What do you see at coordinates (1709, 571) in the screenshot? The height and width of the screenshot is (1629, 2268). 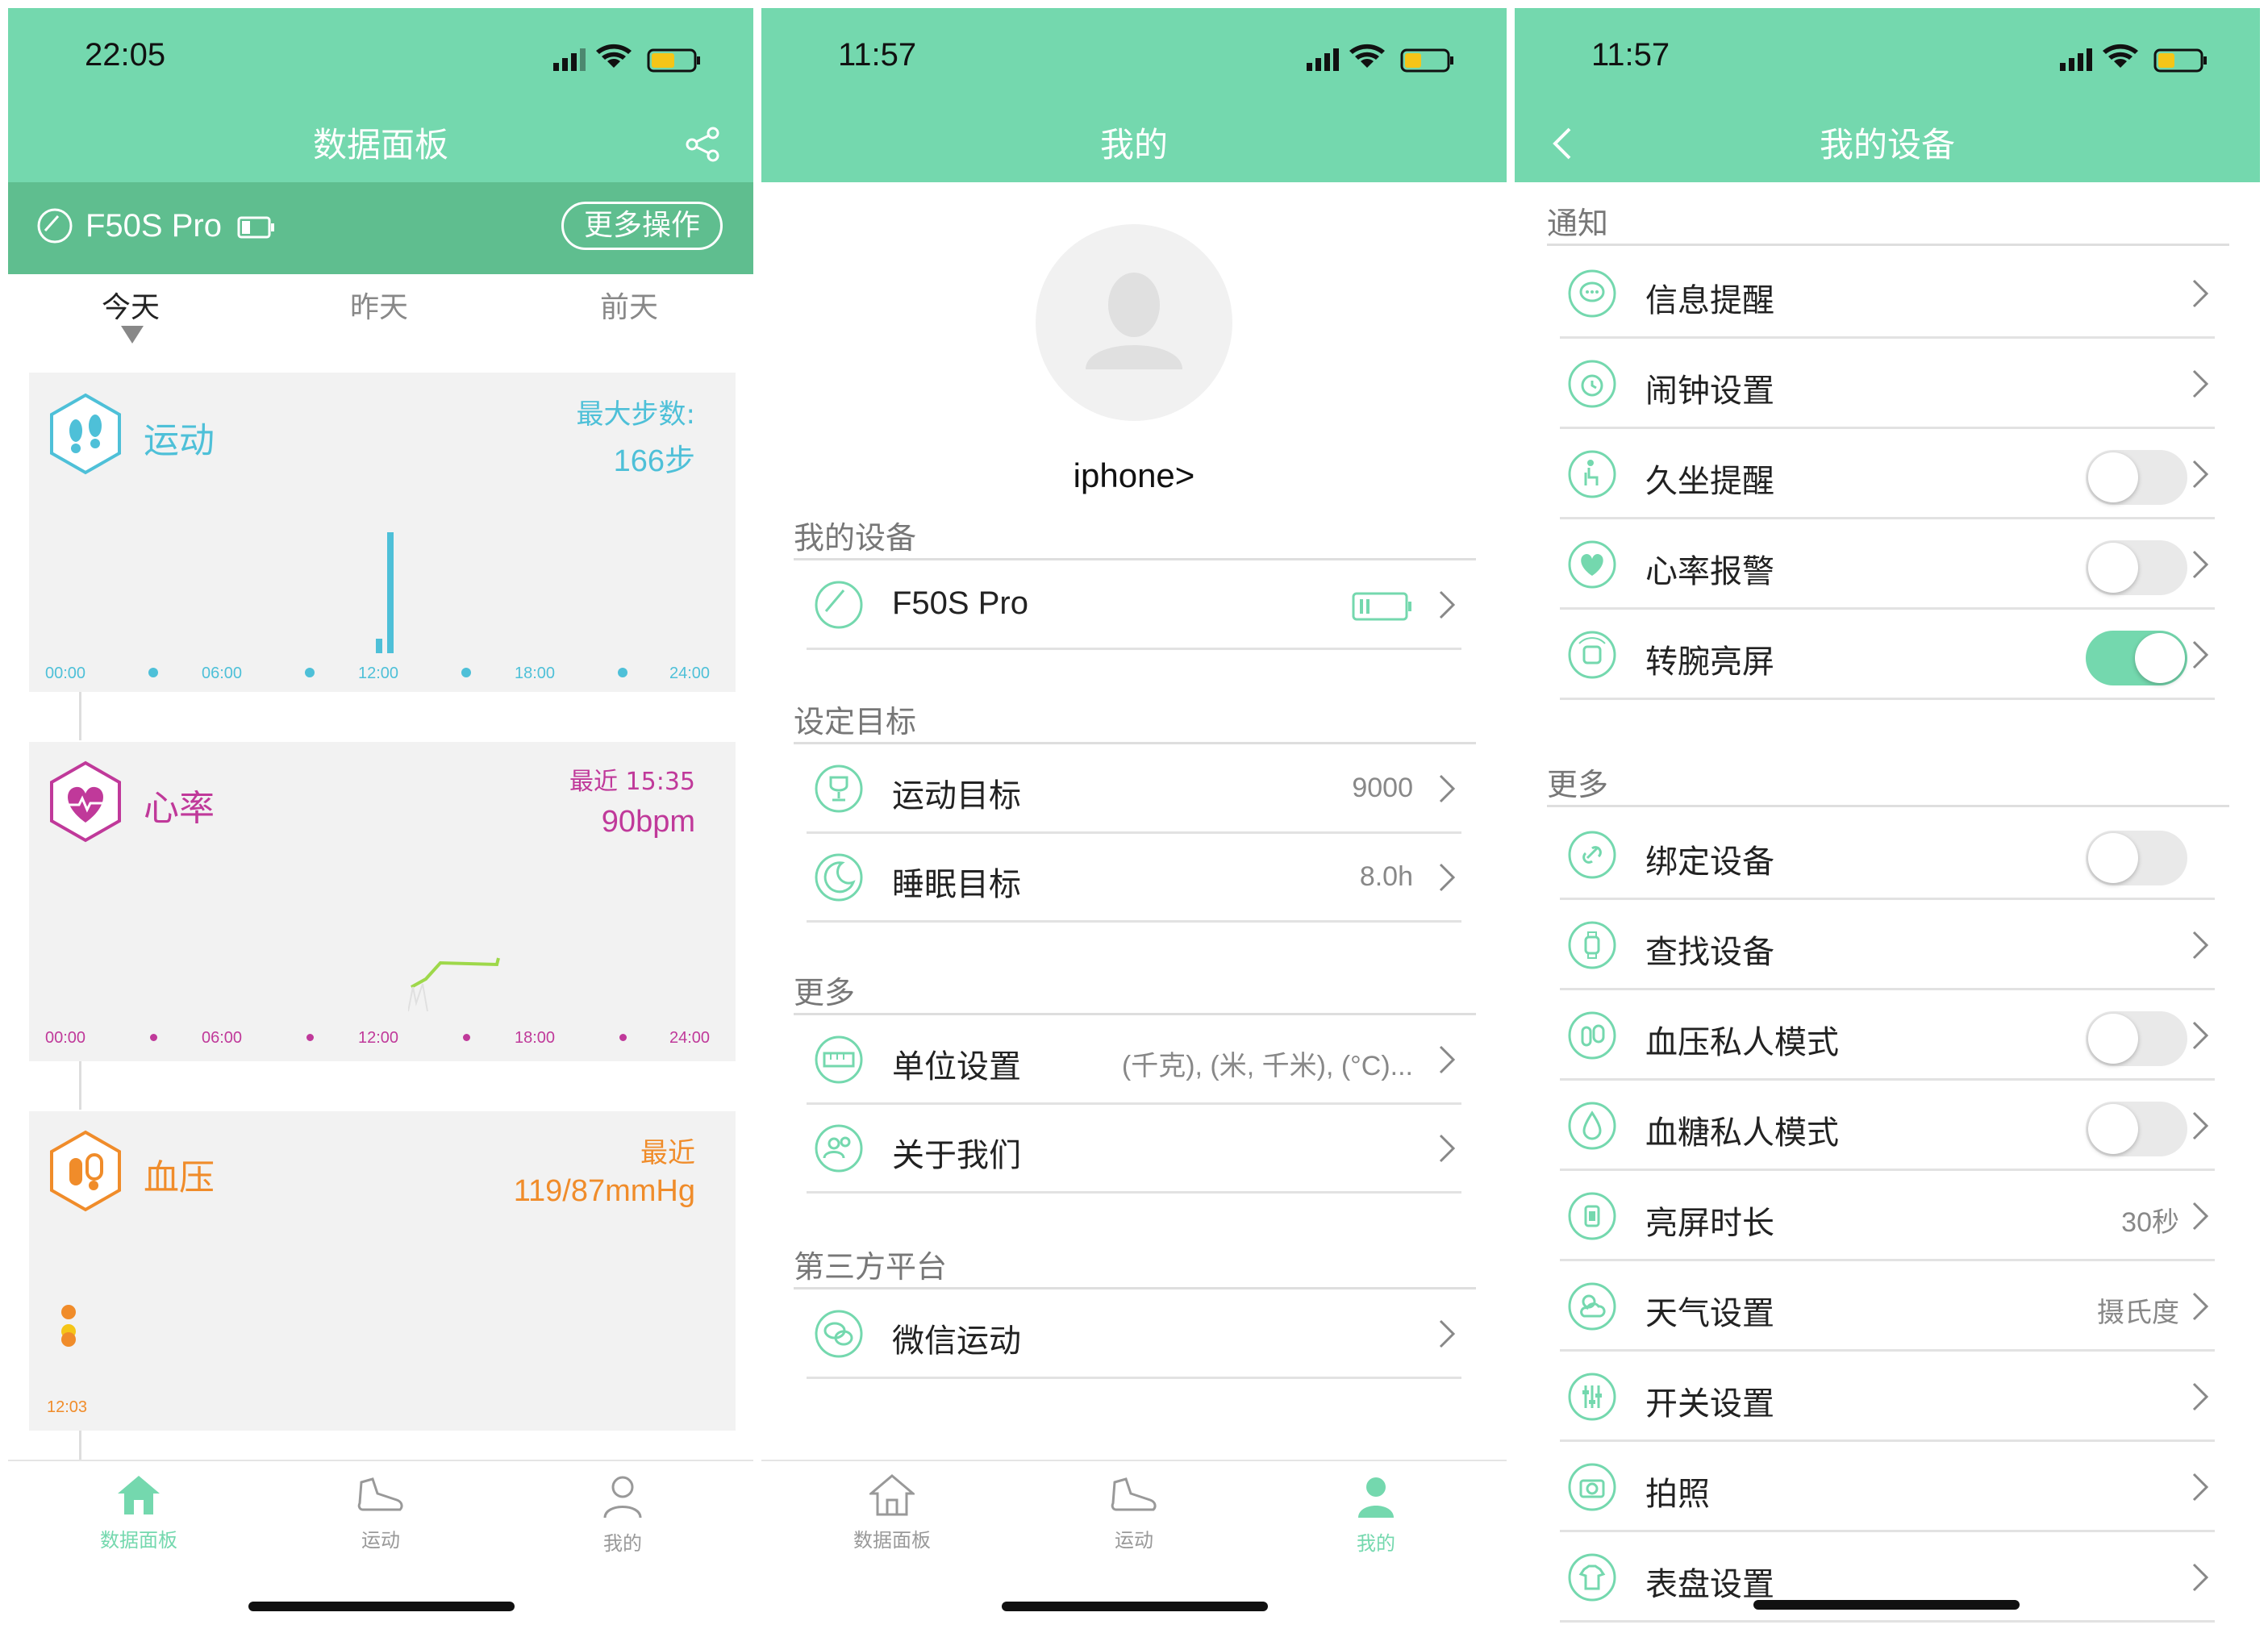 I see `setting-label: 心率报警` at bounding box center [1709, 571].